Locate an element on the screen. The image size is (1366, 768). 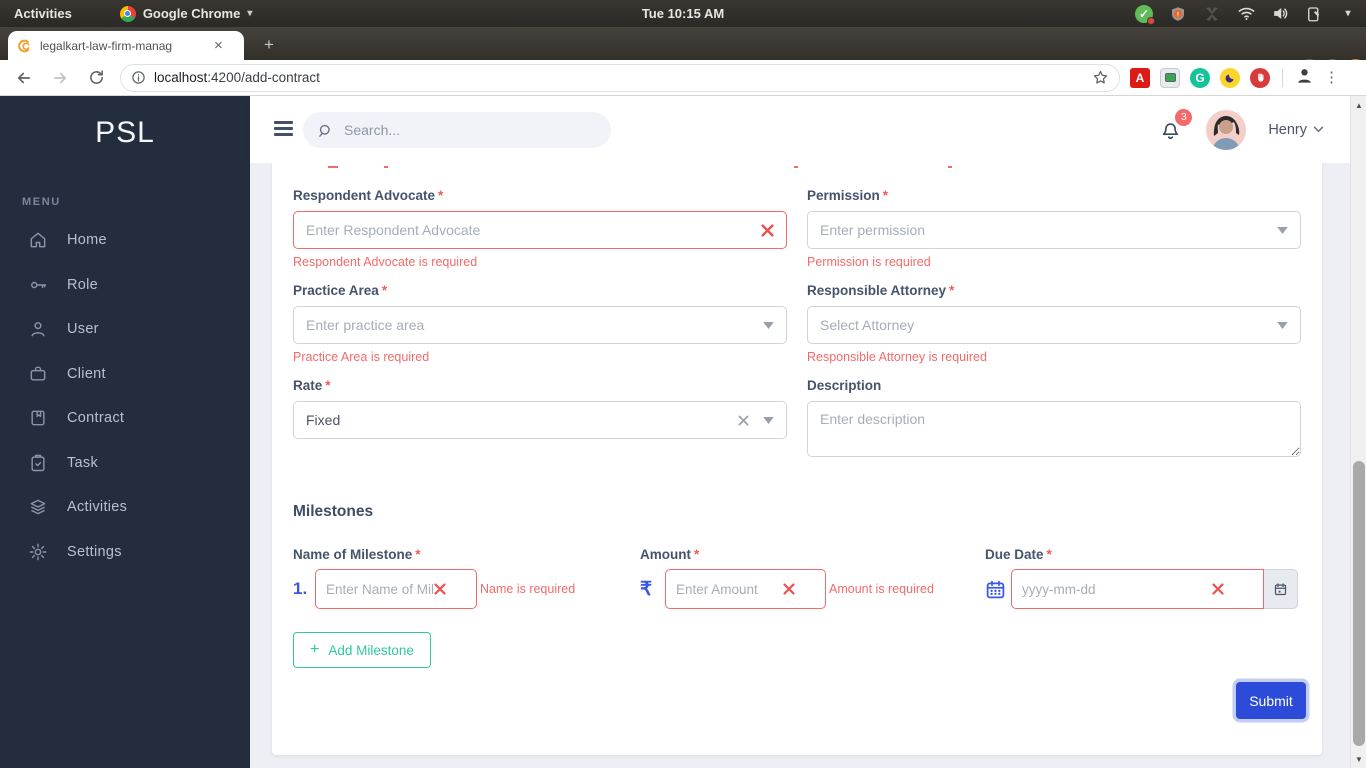
sidebar-item-contract: Contract is located at coordinates (125, 418).